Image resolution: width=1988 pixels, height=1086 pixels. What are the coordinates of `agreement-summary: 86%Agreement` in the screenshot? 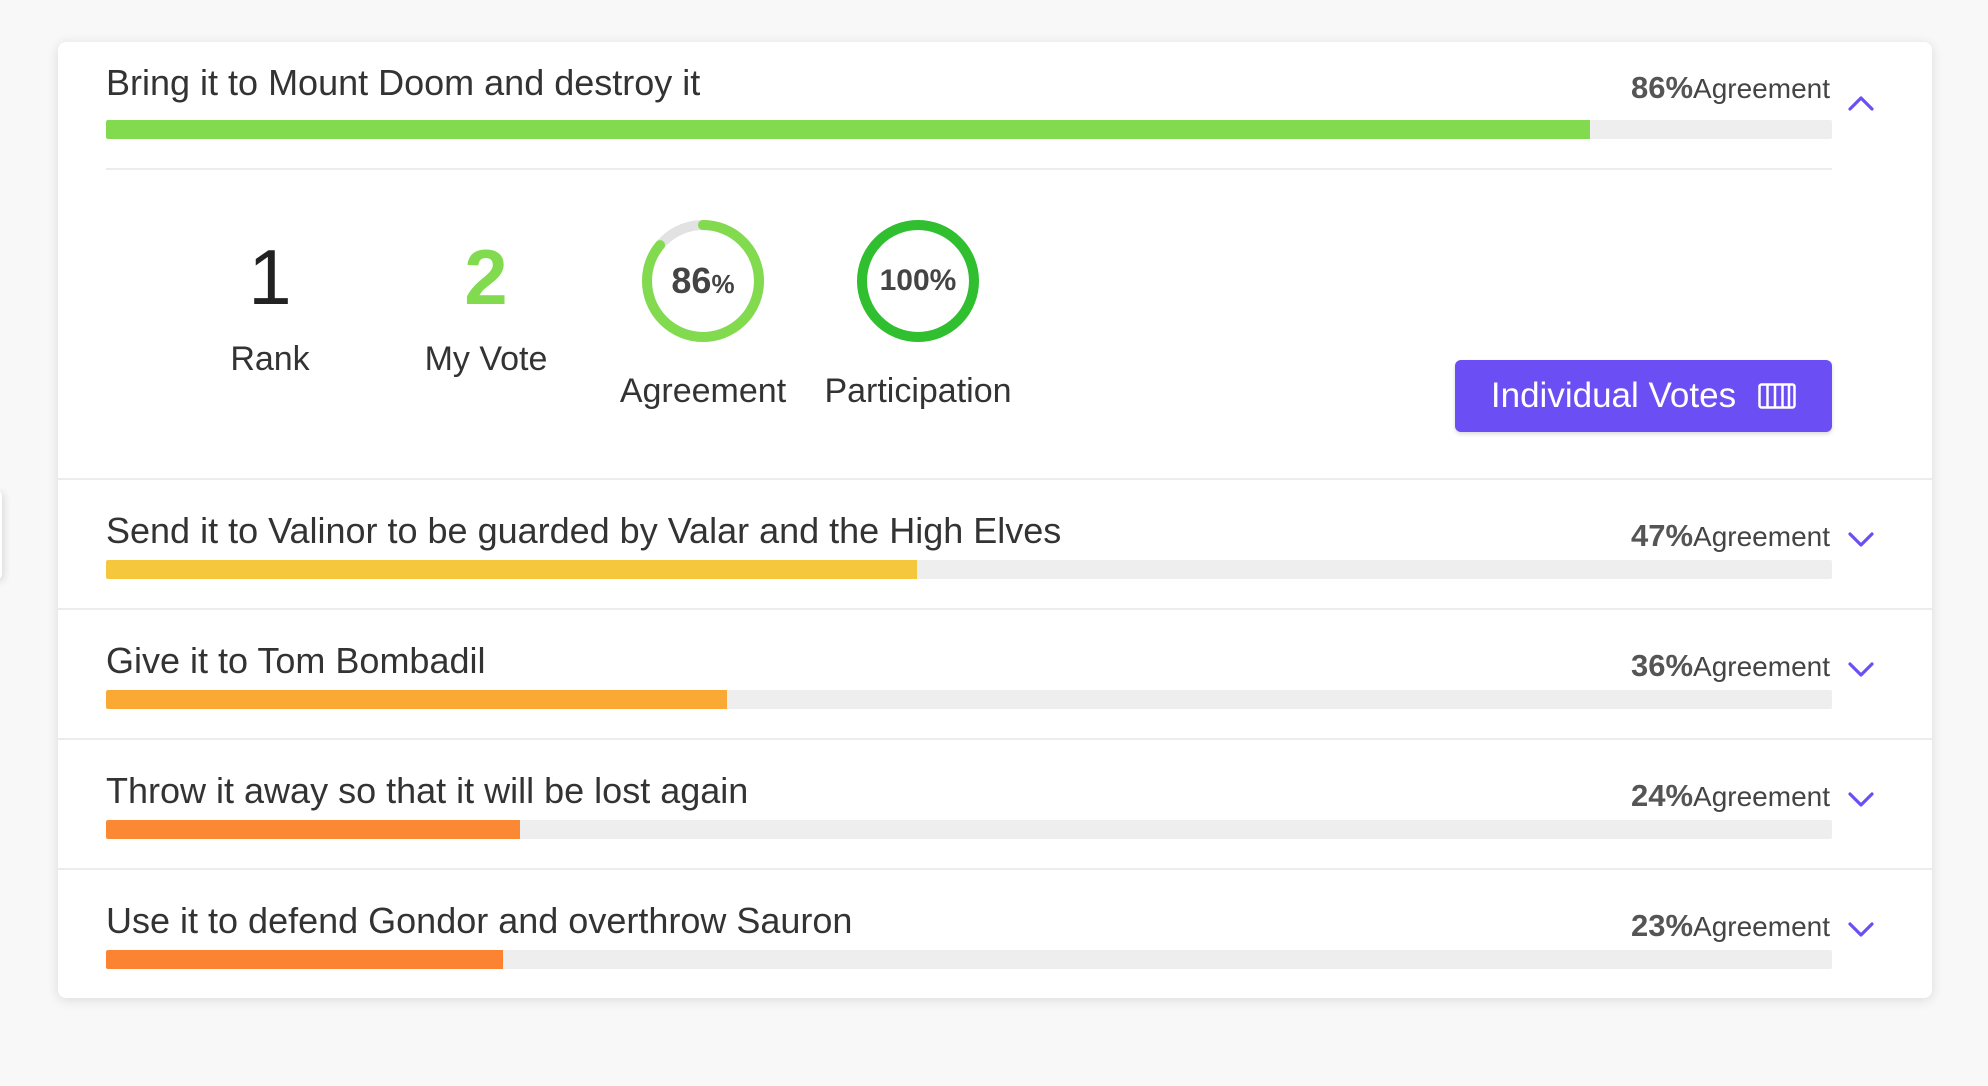 It's located at (1730, 88).